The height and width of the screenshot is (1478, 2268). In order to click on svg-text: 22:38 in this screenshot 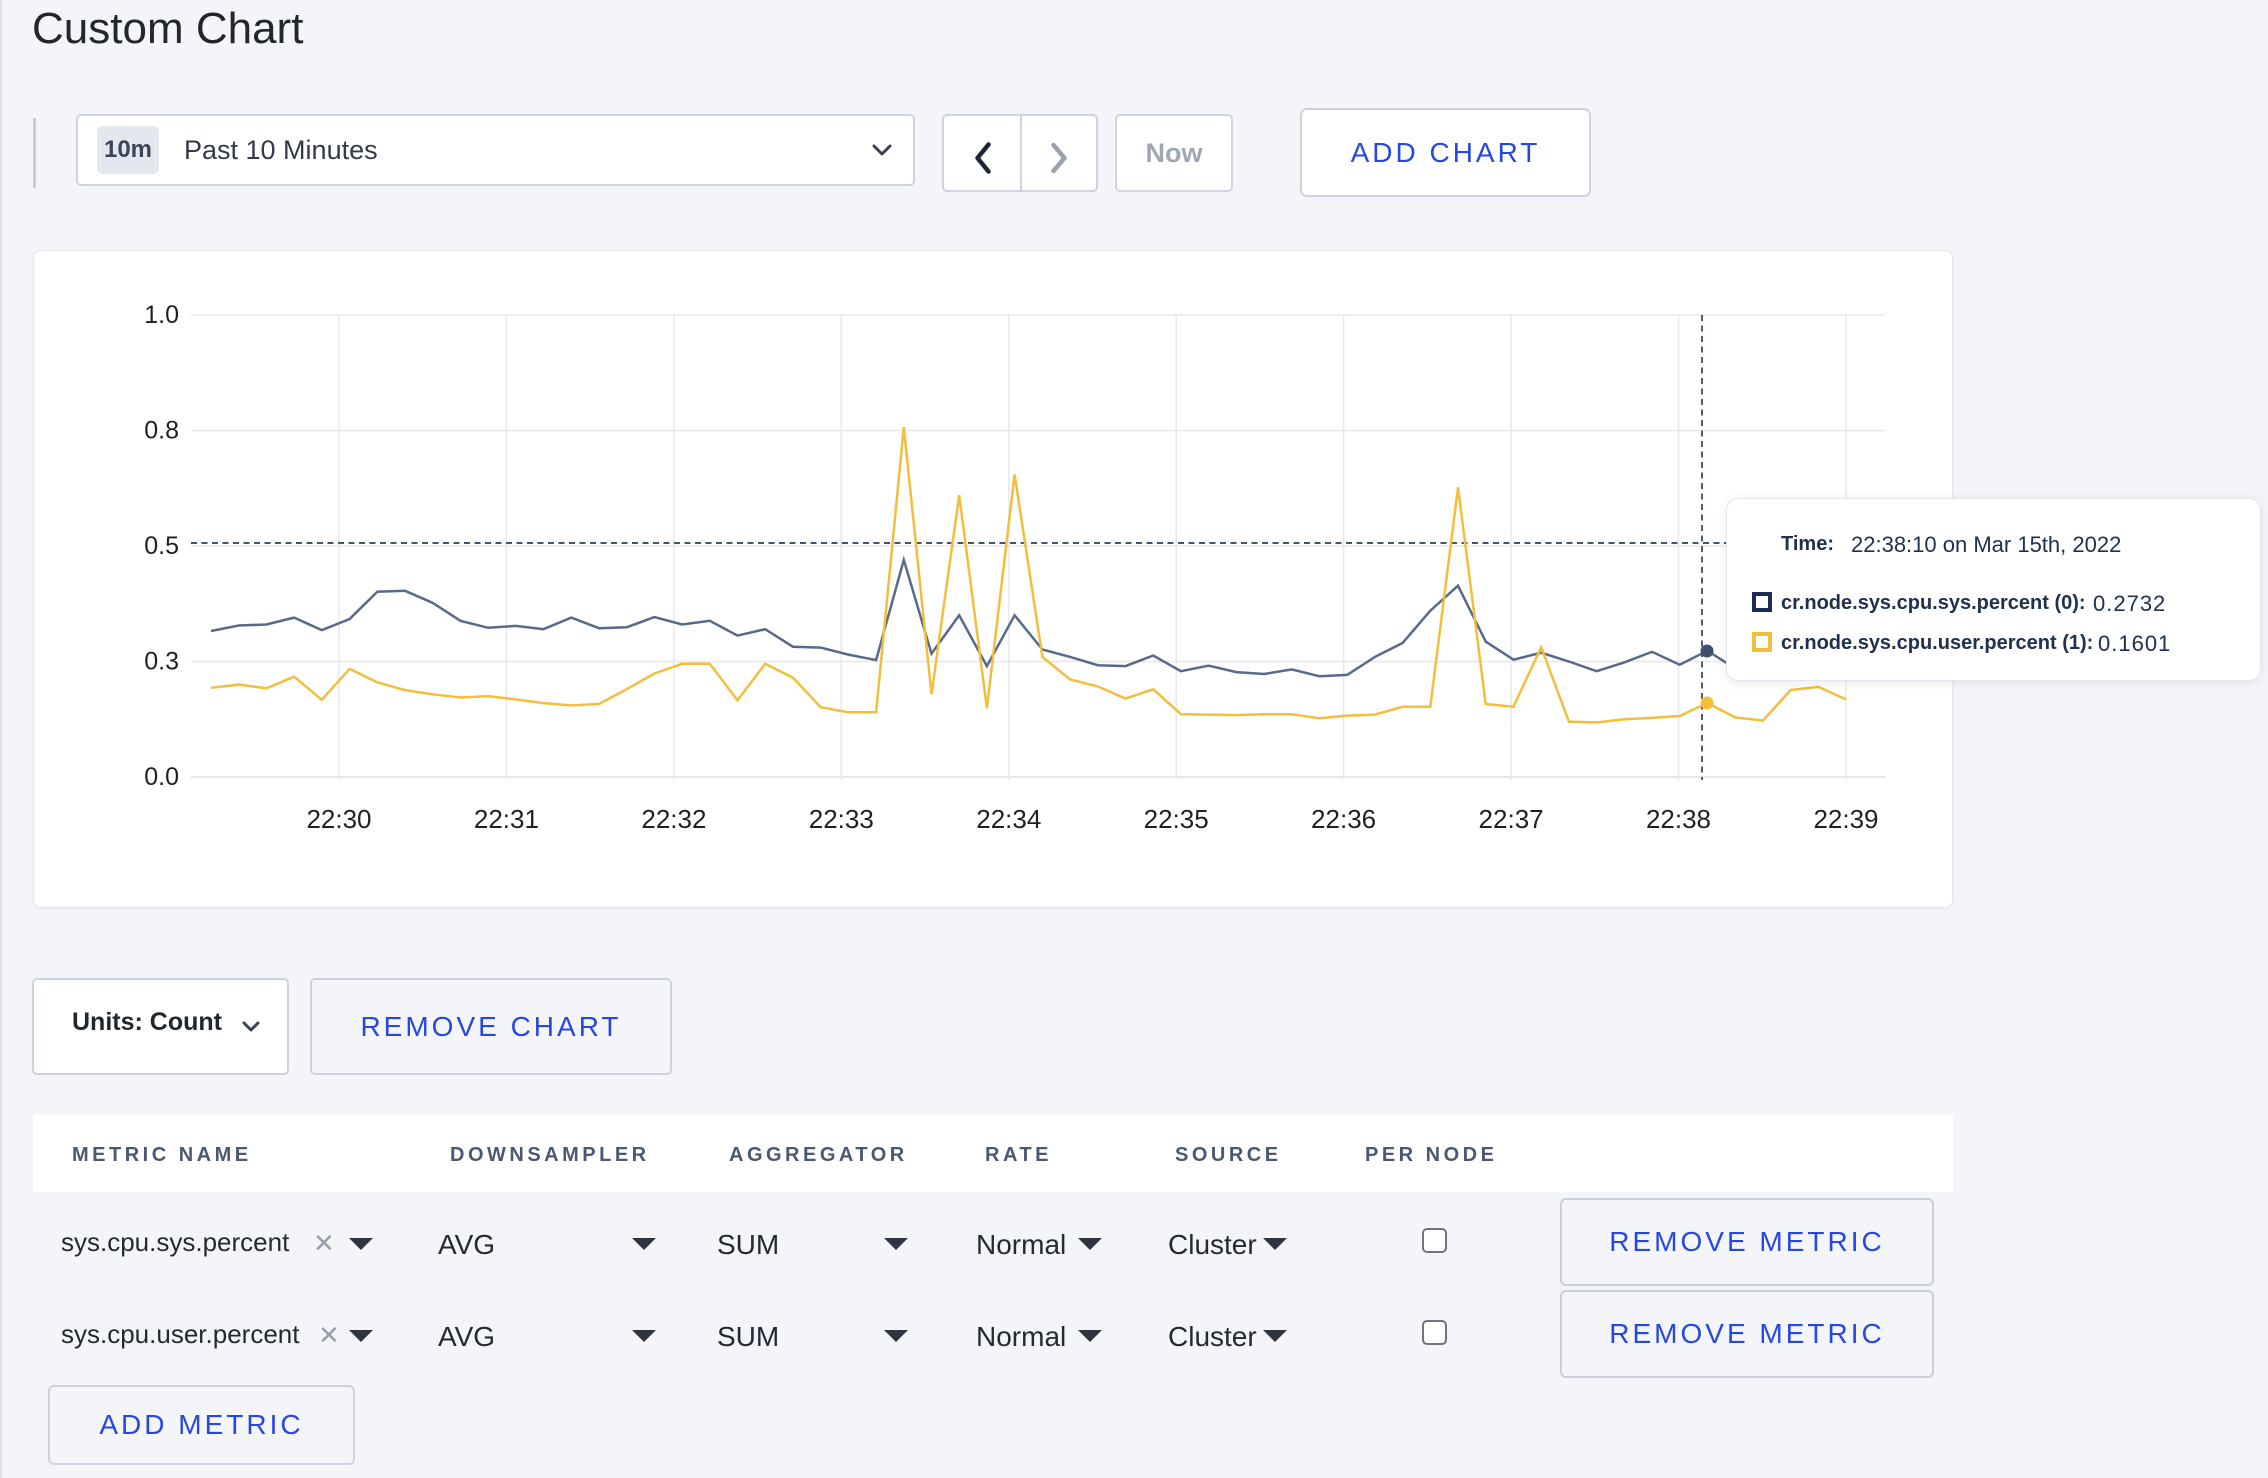, I will do `click(1678, 819)`.